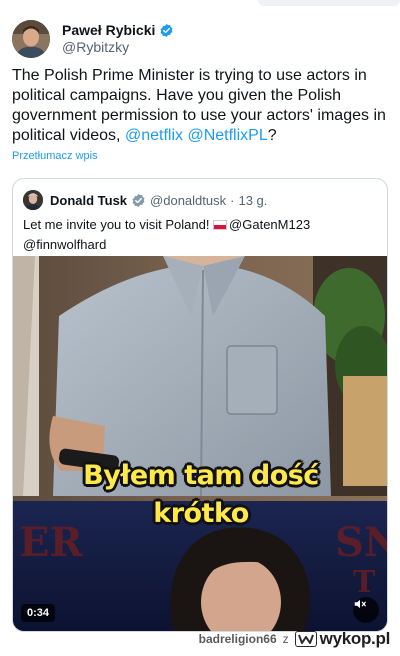 The image size is (400, 656). I want to click on watermark-username: badreligion66, so click(237, 639).